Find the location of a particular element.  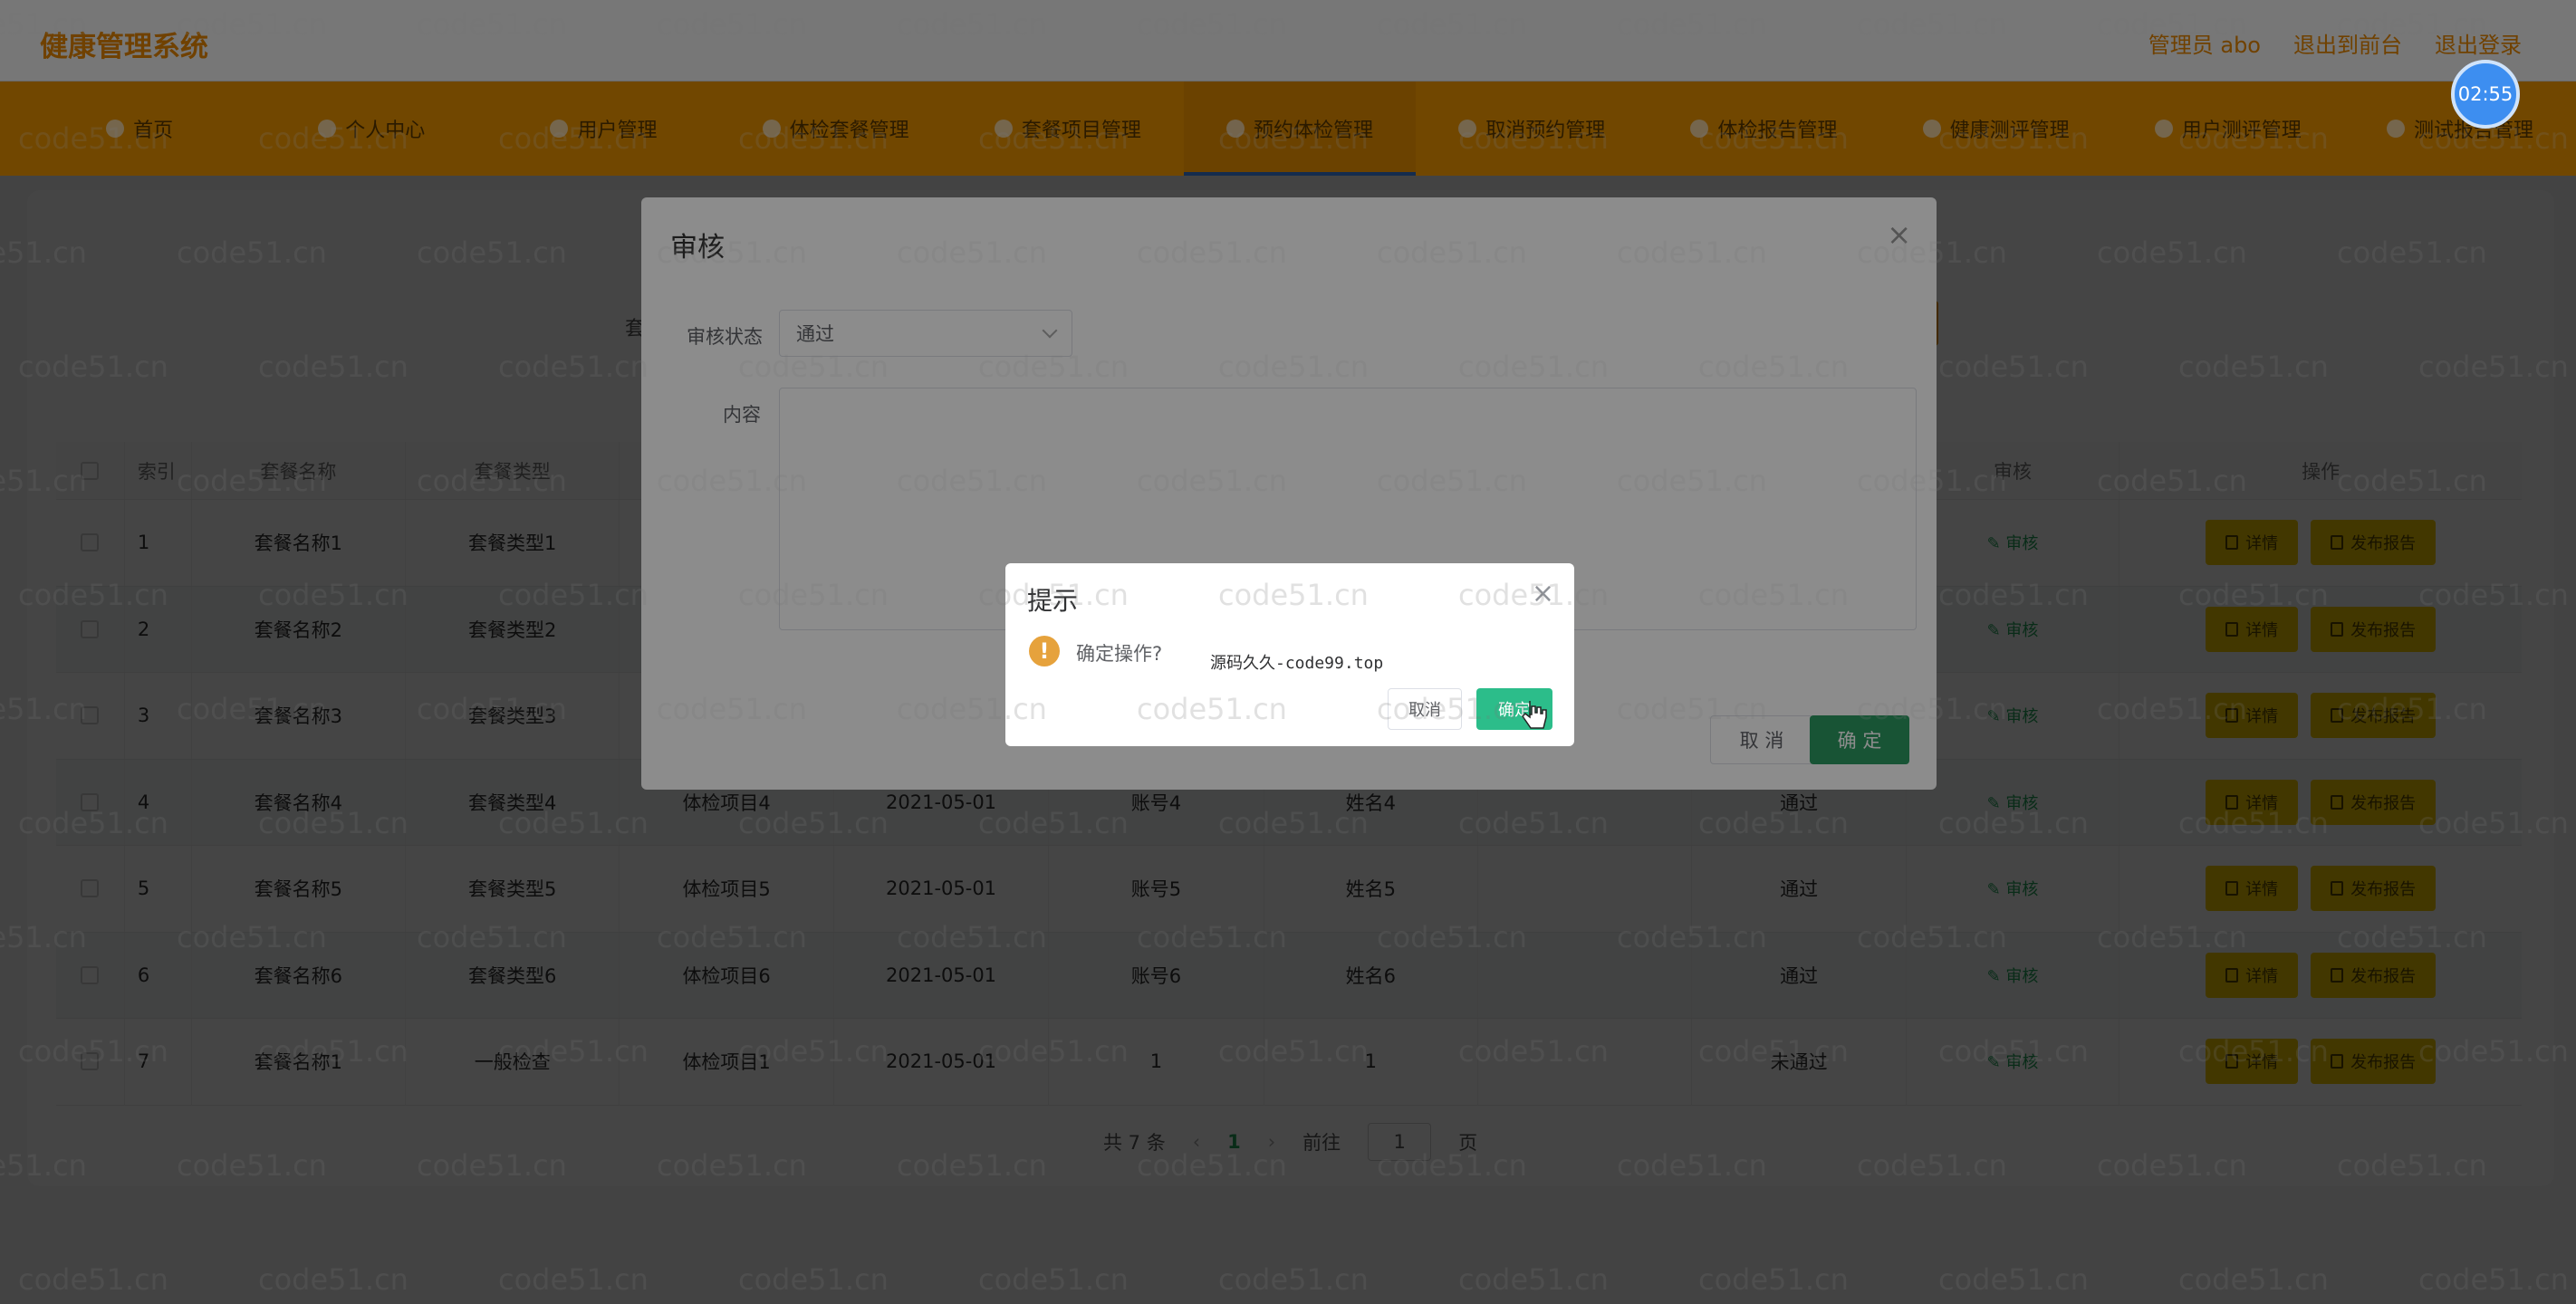

timer-badge: 02:55 is located at coordinates (2485, 94).